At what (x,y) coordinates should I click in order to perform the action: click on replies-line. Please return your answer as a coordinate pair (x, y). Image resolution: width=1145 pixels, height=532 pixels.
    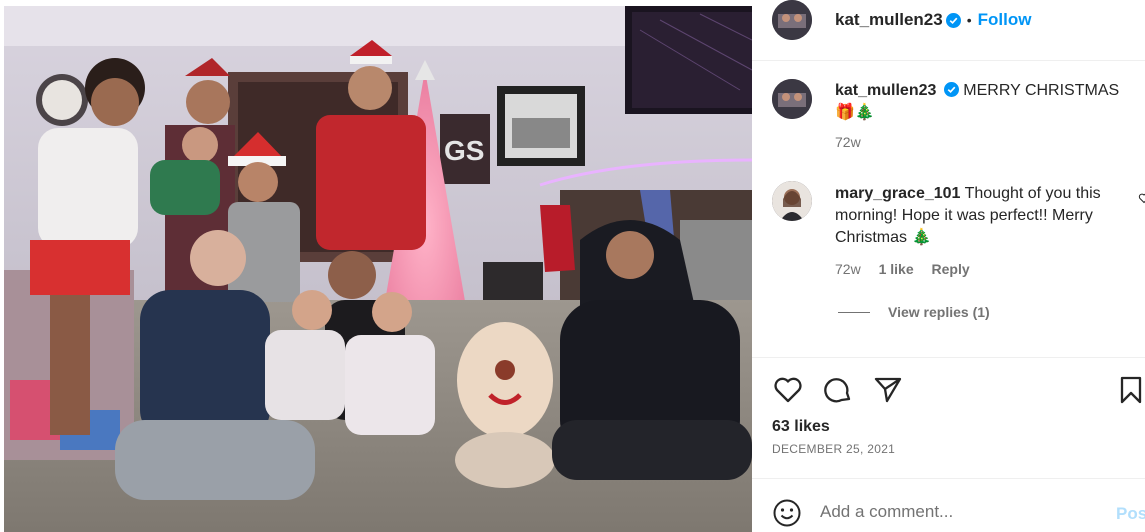
    Looking at the image, I should click on (854, 312).